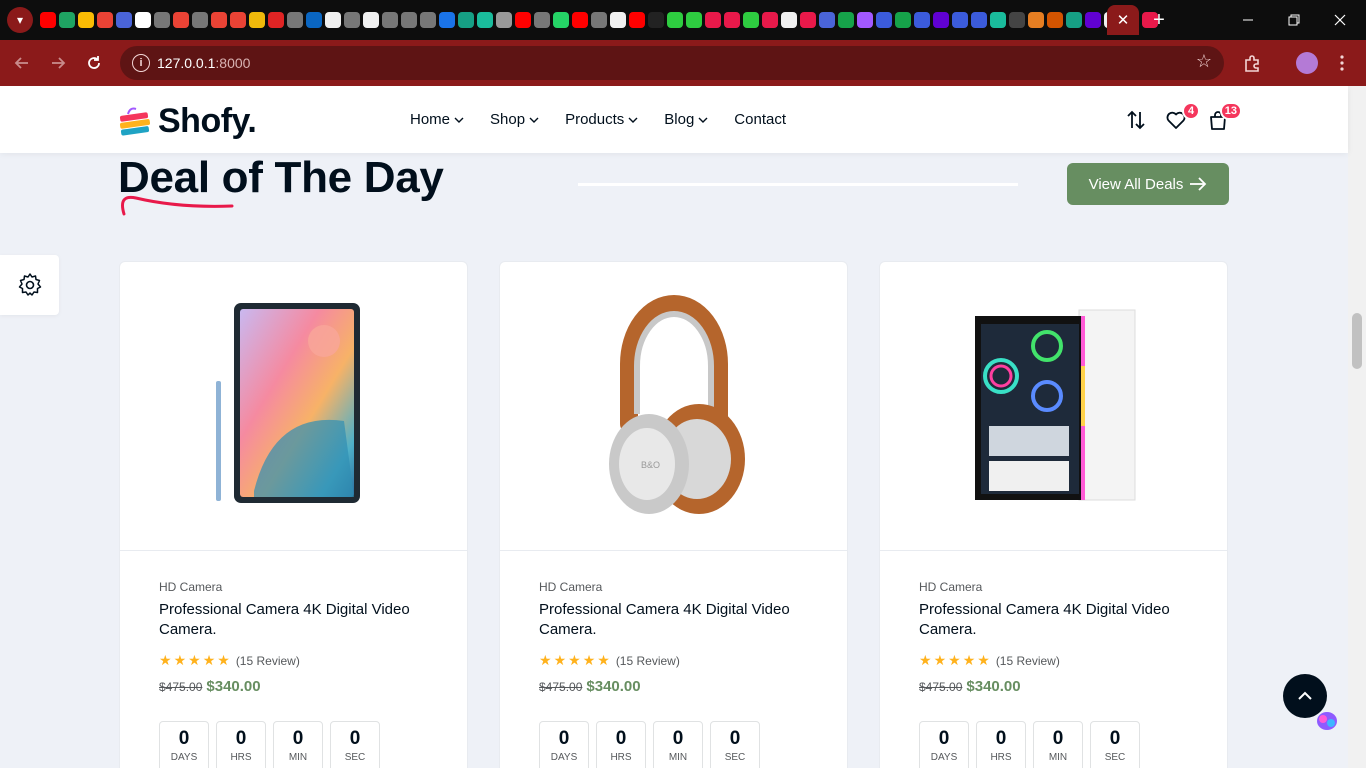 The height and width of the screenshot is (768, 1366). I want to click on wishlist-button: 4, so click(1182, 117).